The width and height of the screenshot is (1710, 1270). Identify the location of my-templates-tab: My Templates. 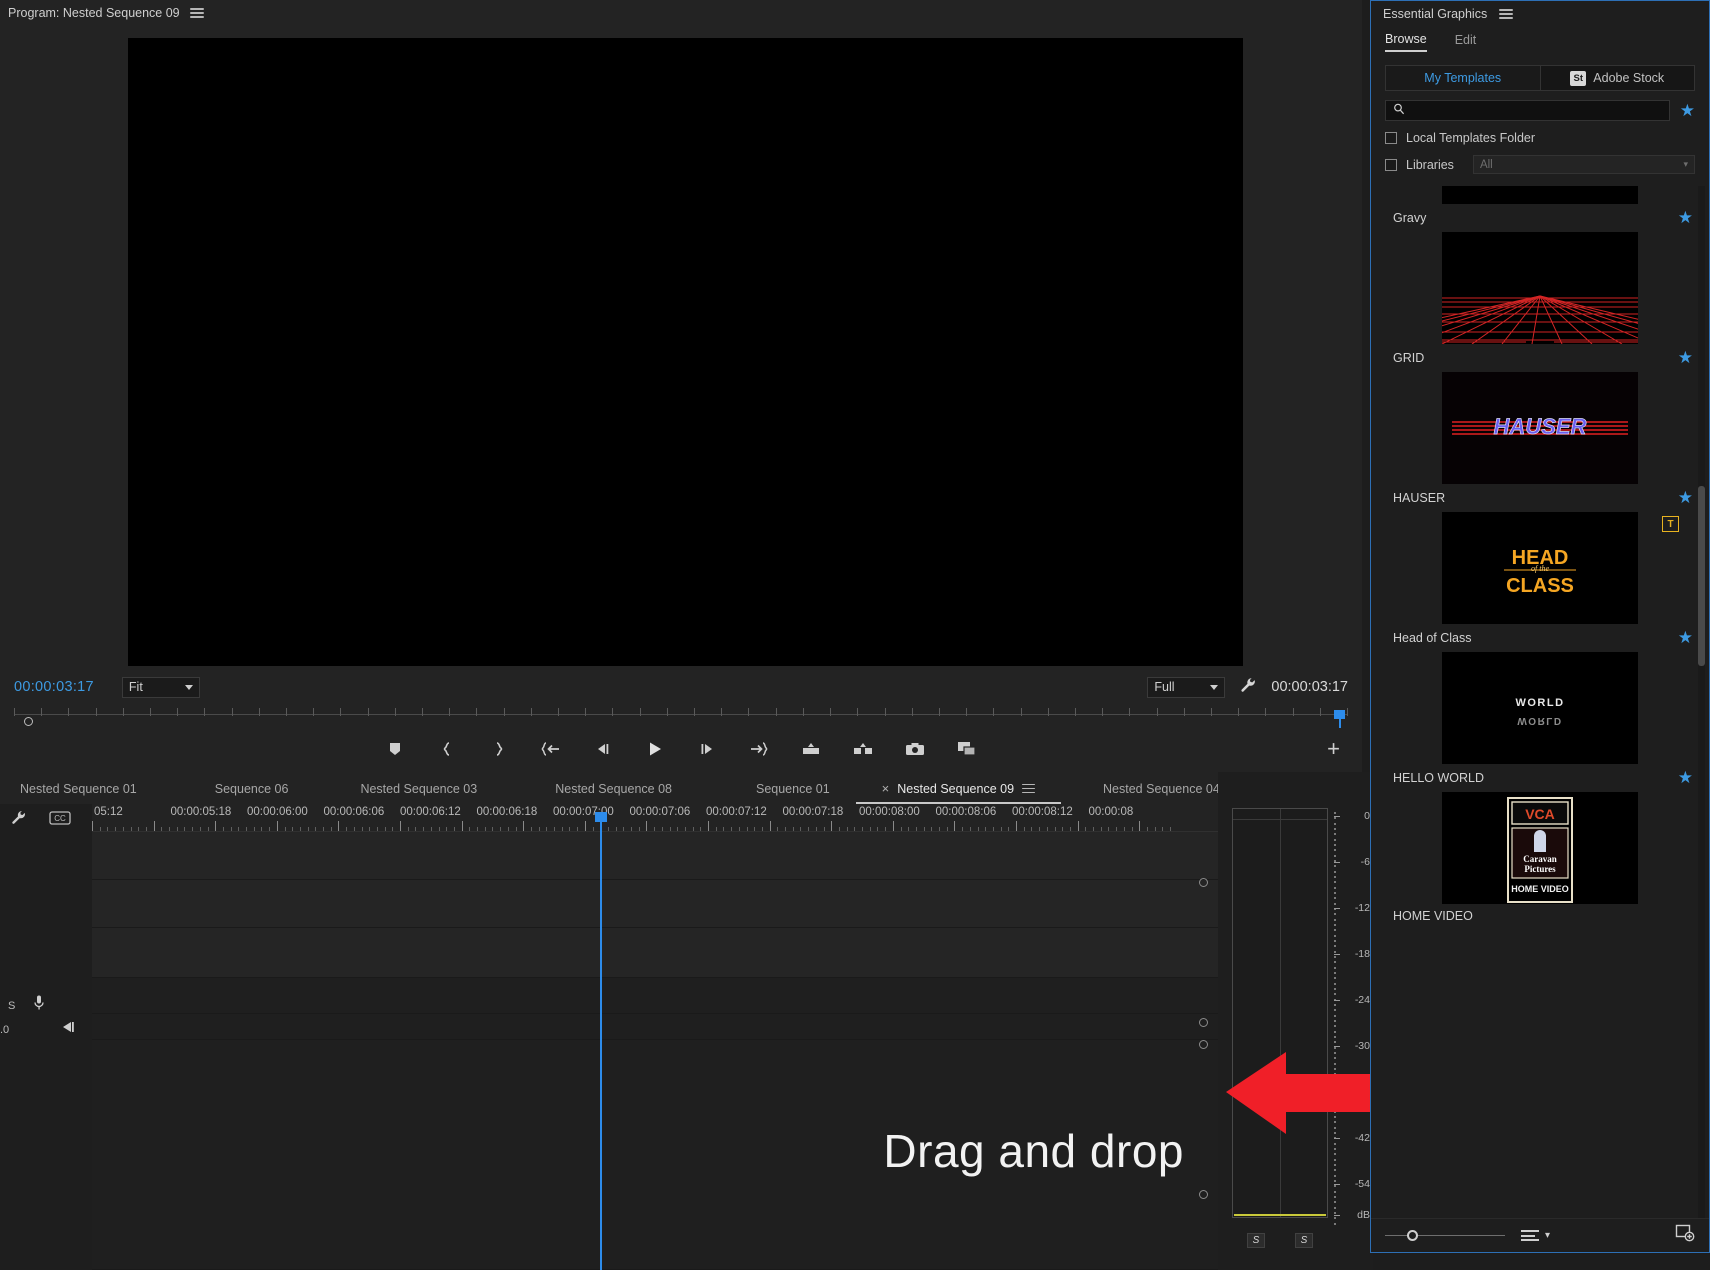
(1463, 78).